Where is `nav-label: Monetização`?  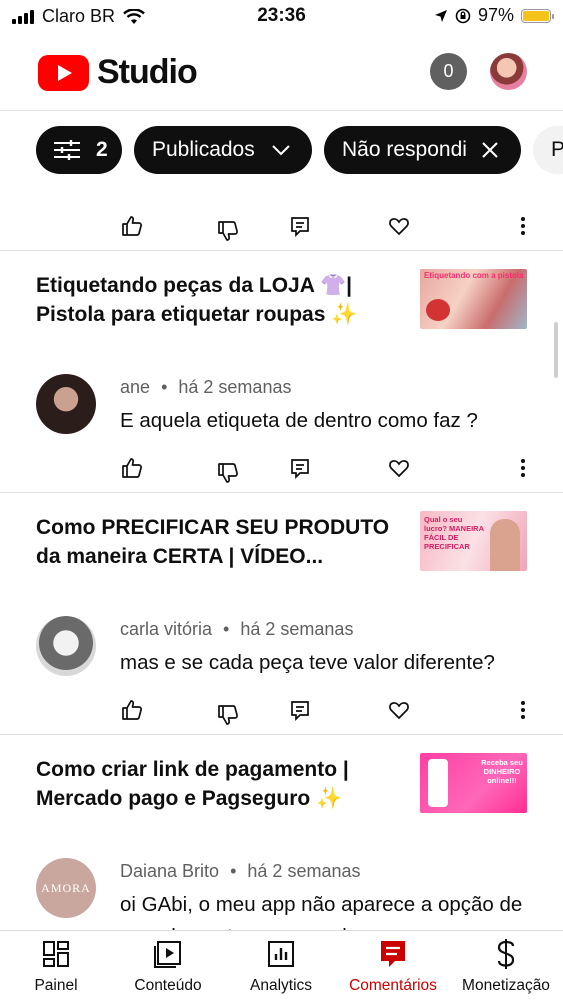 nav-label: Monetização is located at coordinates (506, 985).